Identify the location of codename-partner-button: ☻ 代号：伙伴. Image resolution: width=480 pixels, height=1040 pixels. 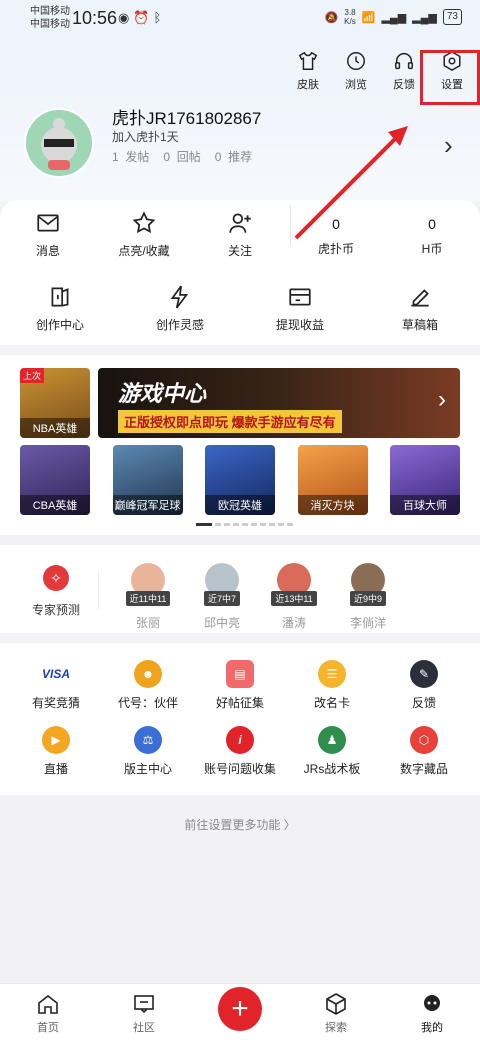
(148, 685).